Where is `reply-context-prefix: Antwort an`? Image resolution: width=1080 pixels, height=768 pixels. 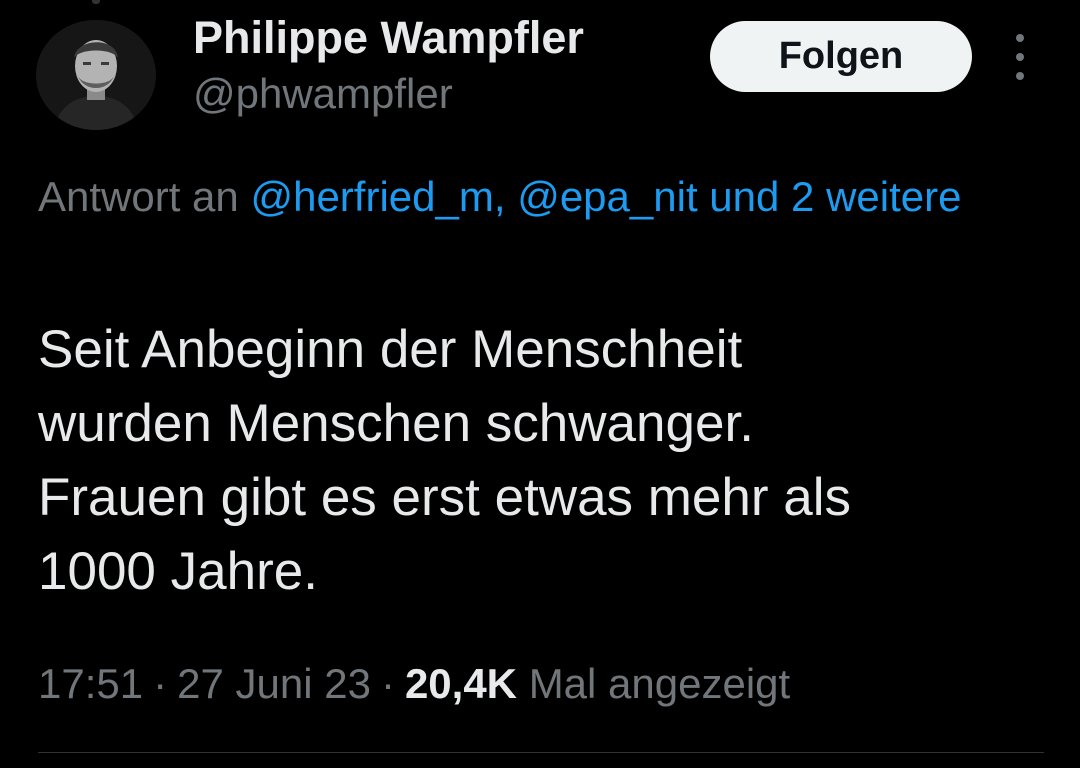 reply-context-prefix: Antwort an is located at coordinates (144, 196).